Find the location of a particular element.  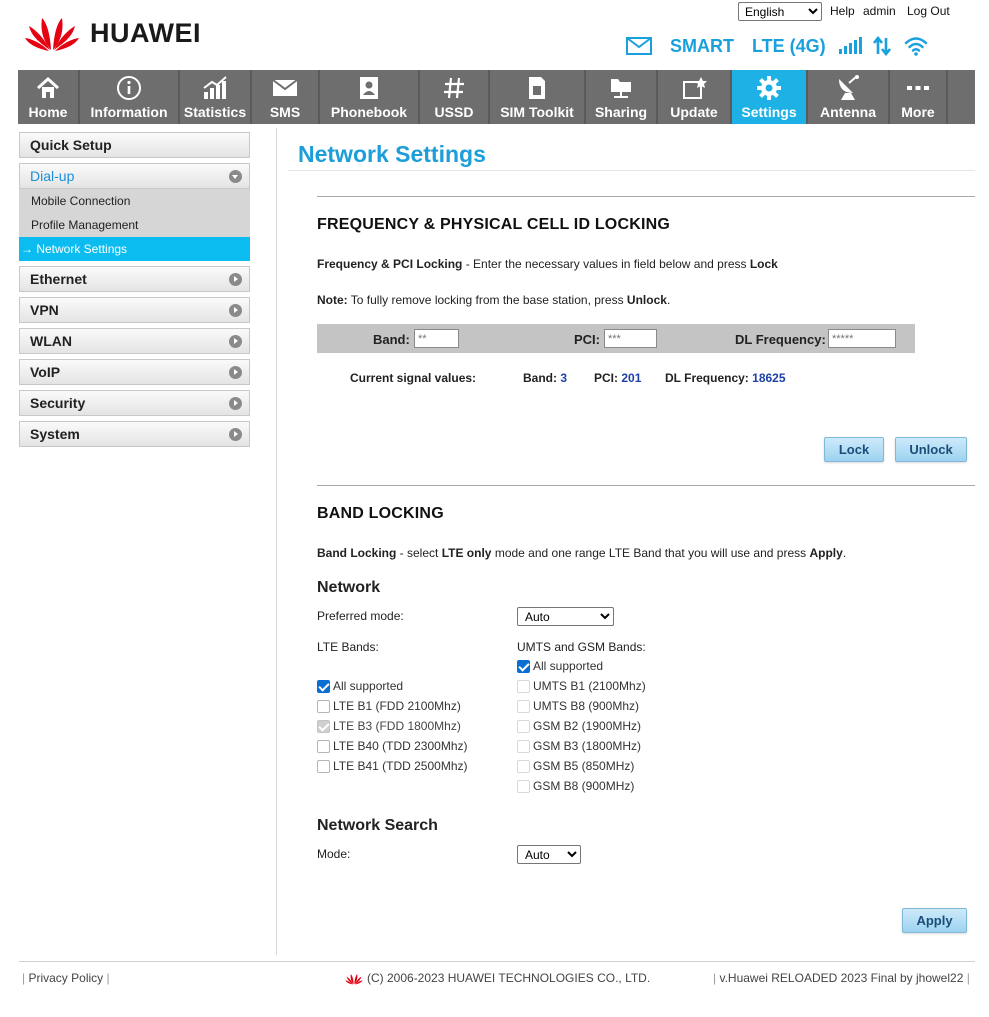

nav-antenna: Antenna is located at coordinates (849, 97).